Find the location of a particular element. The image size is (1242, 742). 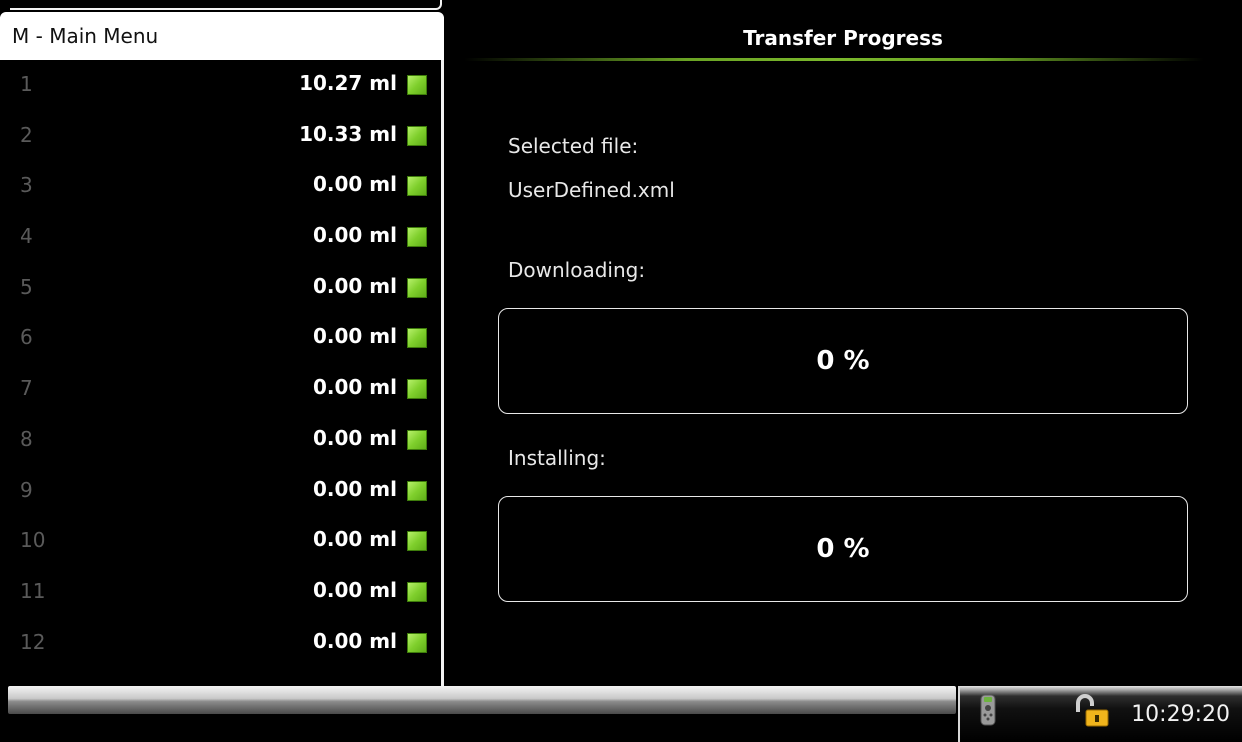

status-bar: 10:29:20 is located at coordinates (621, 714).